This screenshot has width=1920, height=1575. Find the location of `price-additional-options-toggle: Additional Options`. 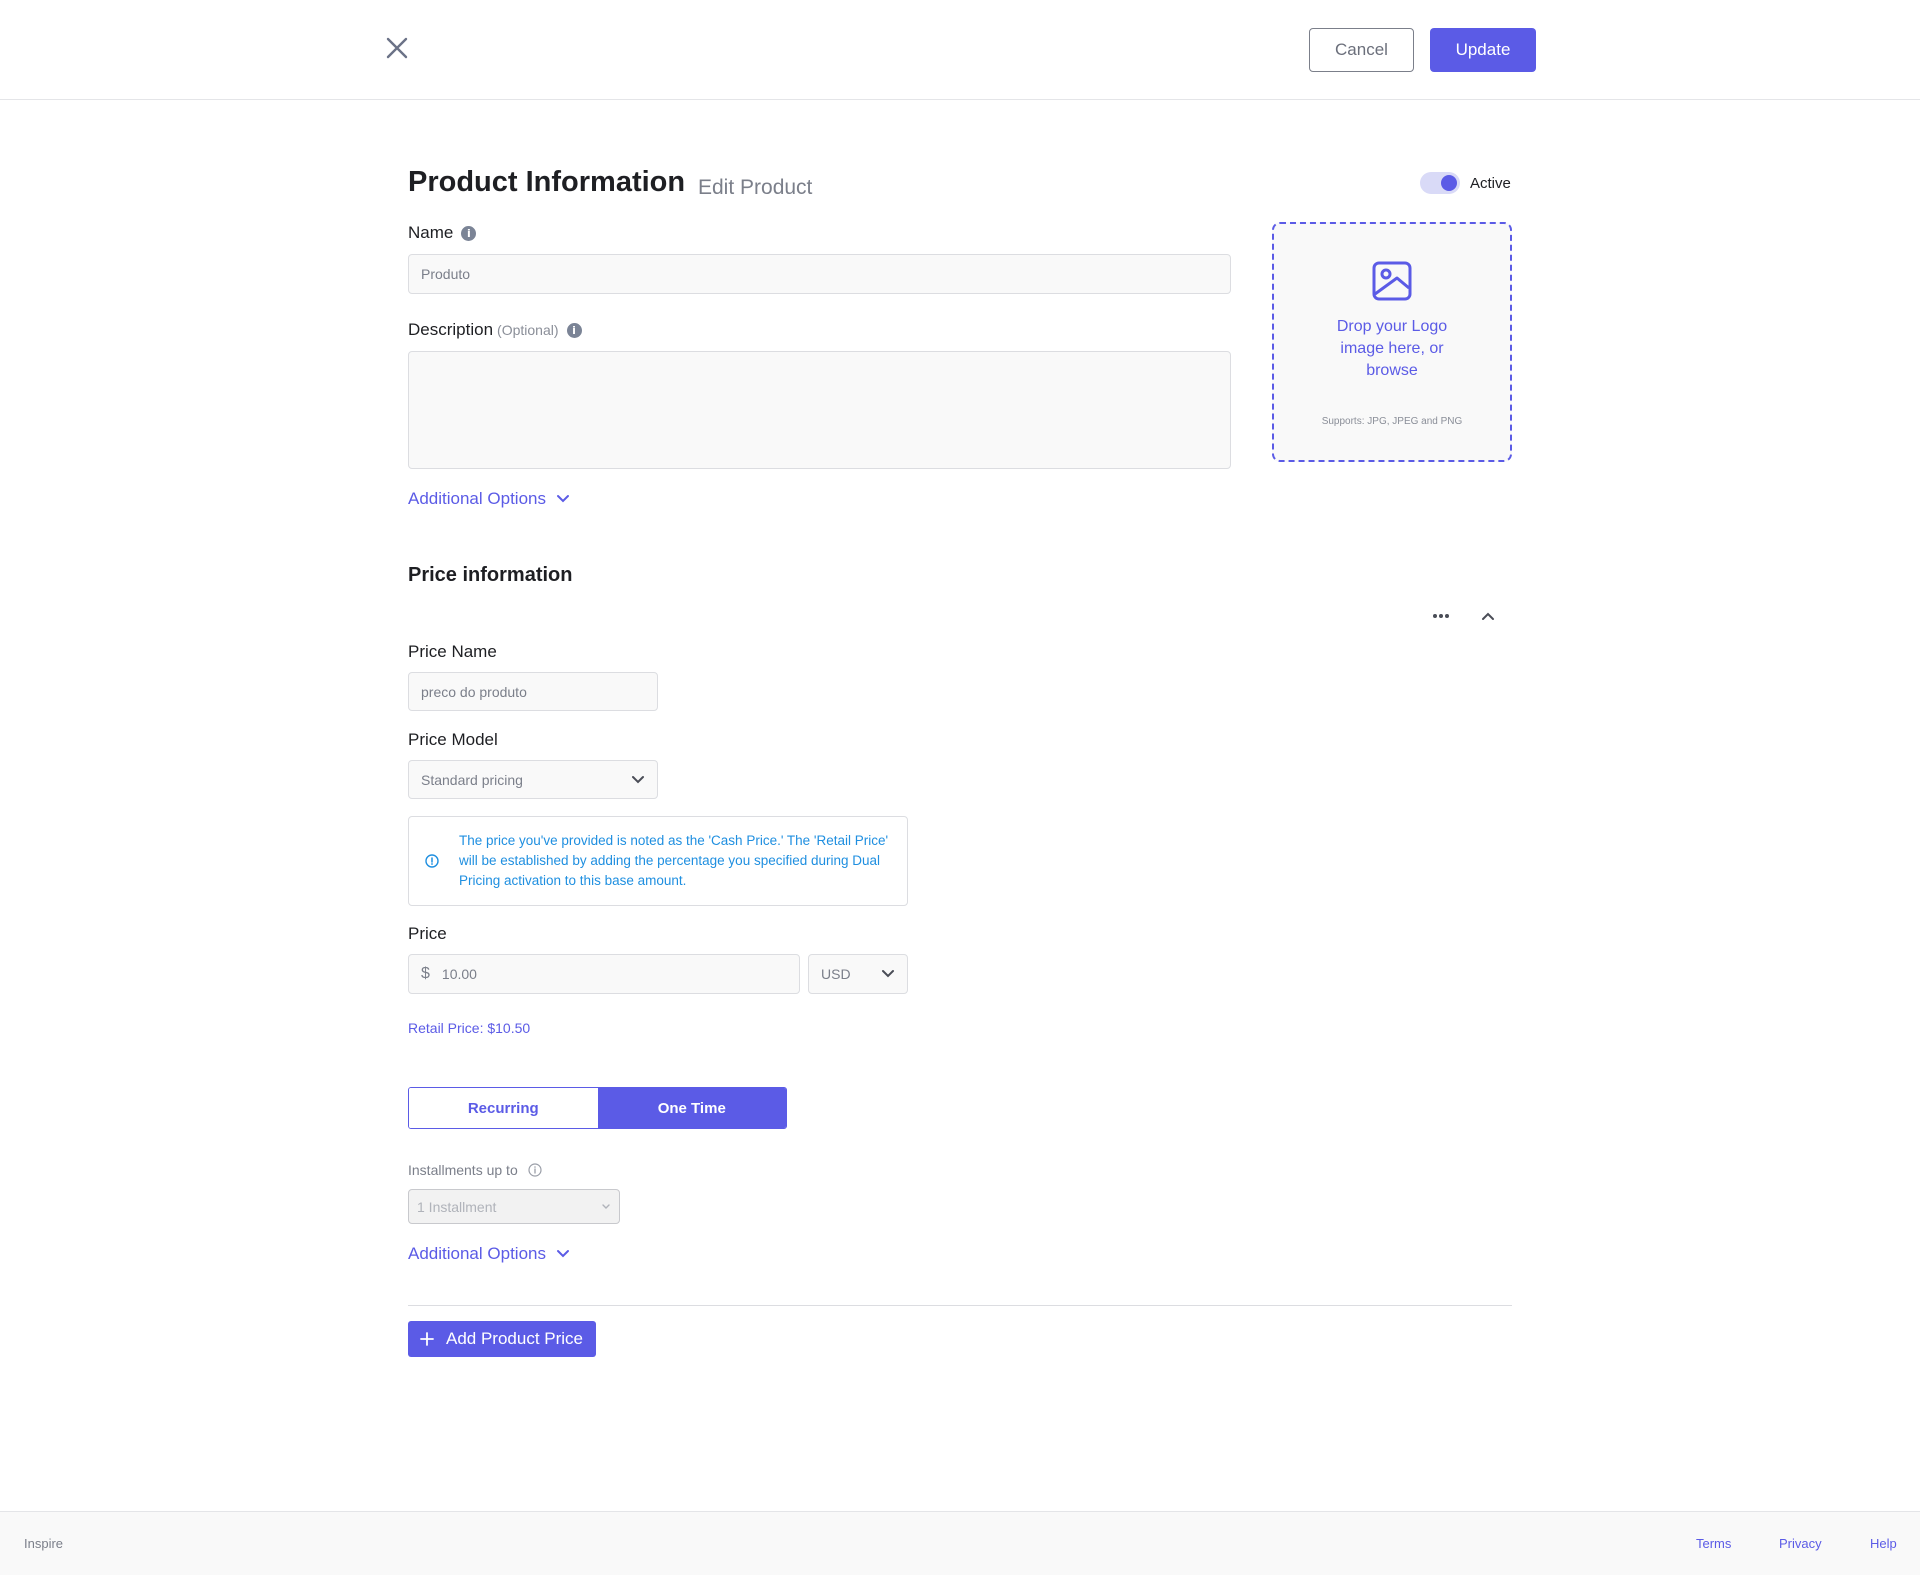

price-additional-options-toggle: Additional Options is located at coordinates (489, 1254).